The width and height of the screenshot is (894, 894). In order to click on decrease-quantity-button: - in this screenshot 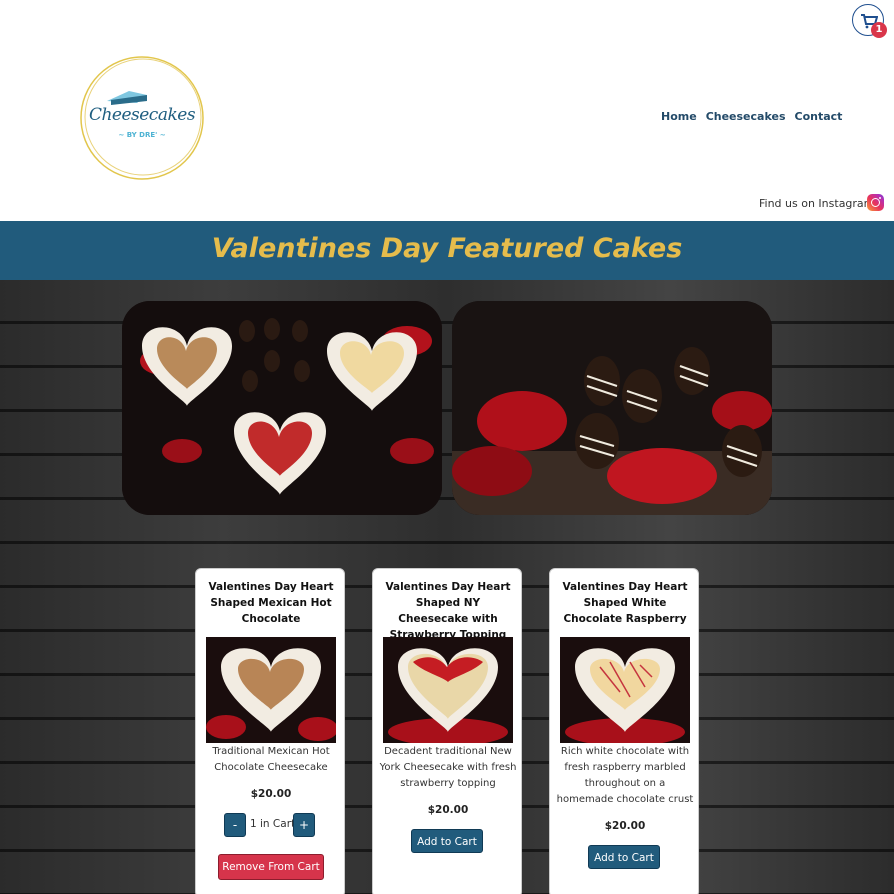, I will do `click(235, 825)`.